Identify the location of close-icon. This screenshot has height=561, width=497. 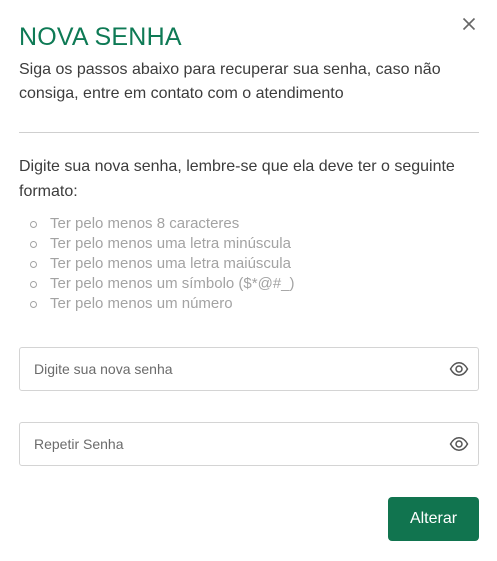
(469, 24).